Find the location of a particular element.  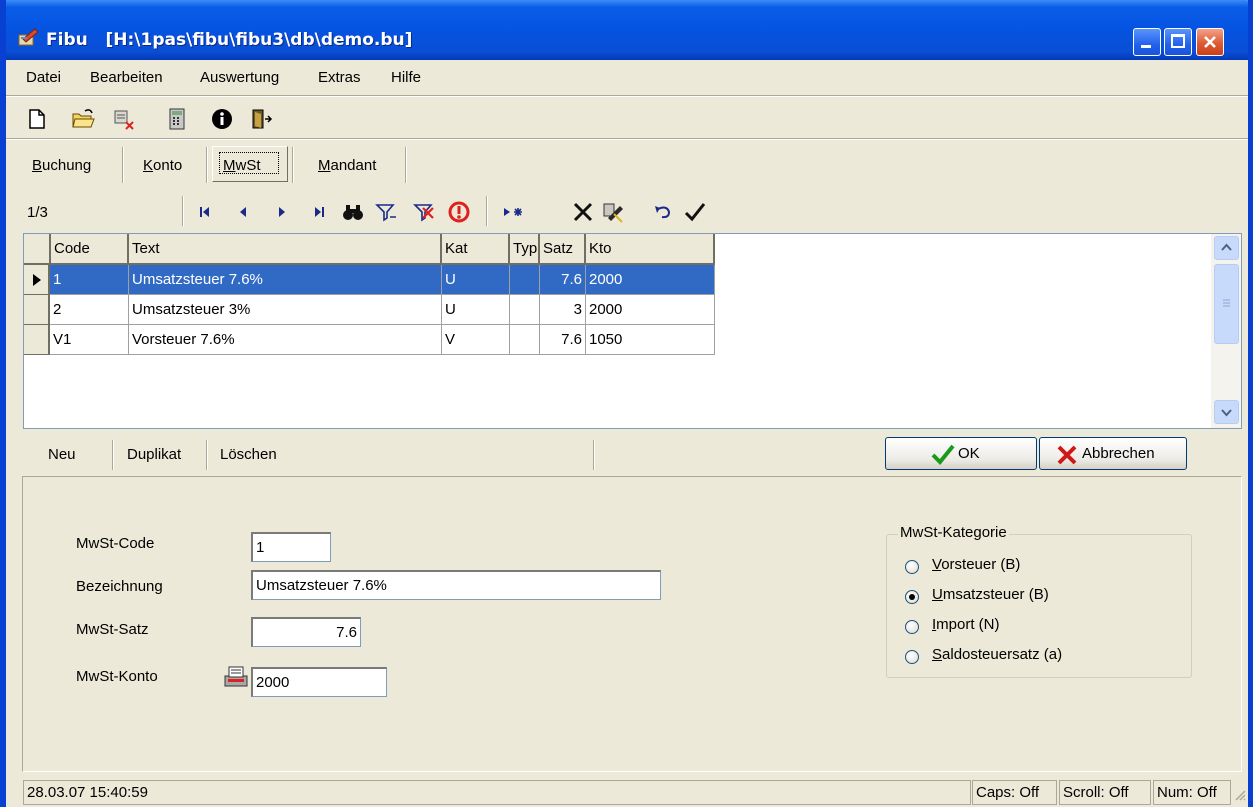

radio-import-label: Import (N) is located at coordinates (966, 624).